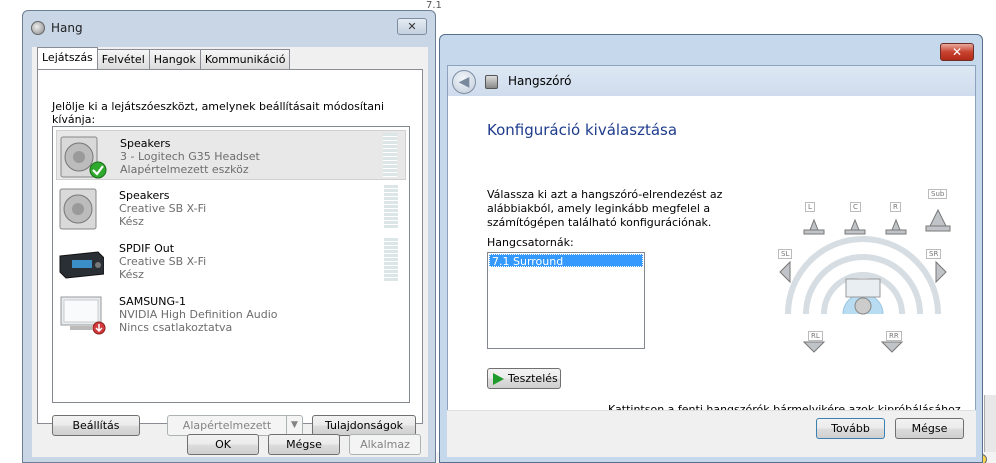  Describe the element at coordinates (810, 207) in the screenshot. I see `speaker-label-left: L` at that location.